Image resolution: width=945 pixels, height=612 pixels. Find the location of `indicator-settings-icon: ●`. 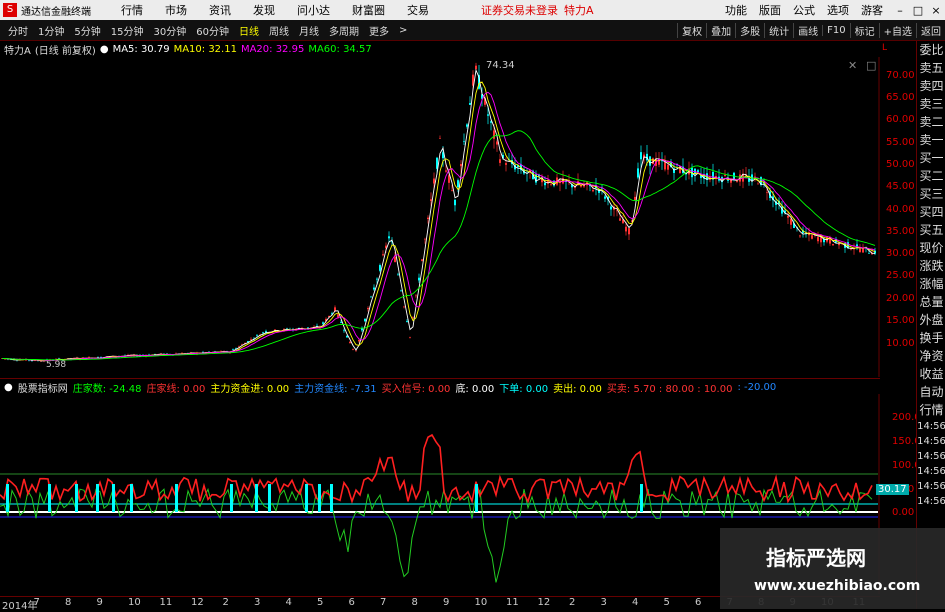

indicator-settings-icon: ● is located at coordinates (8, 387).